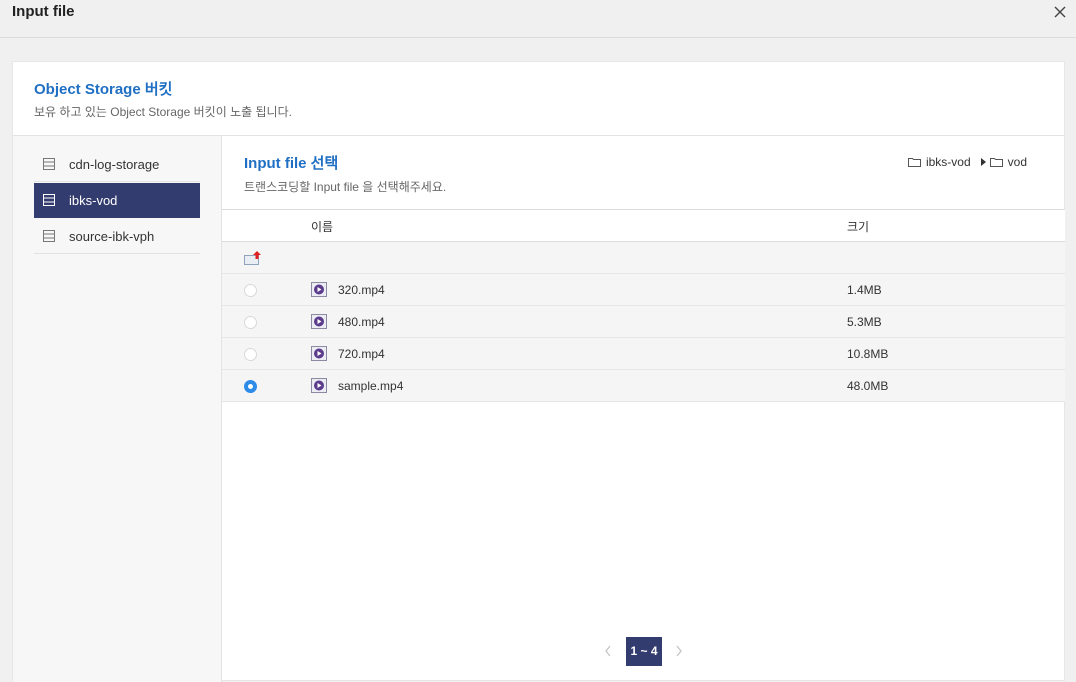 Image resolution: width=1076 pixels, height=682 pixels. I want to click on up-folder-icon, so click(253, 258).